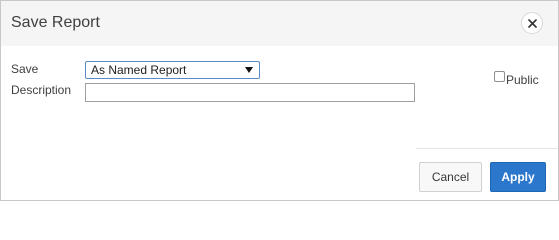 Image resolution: width=559 pixels, height=240 pixels. Describe the element at coordinates (25, 69) in the screenshot. I see `save-label: Save` at that location.